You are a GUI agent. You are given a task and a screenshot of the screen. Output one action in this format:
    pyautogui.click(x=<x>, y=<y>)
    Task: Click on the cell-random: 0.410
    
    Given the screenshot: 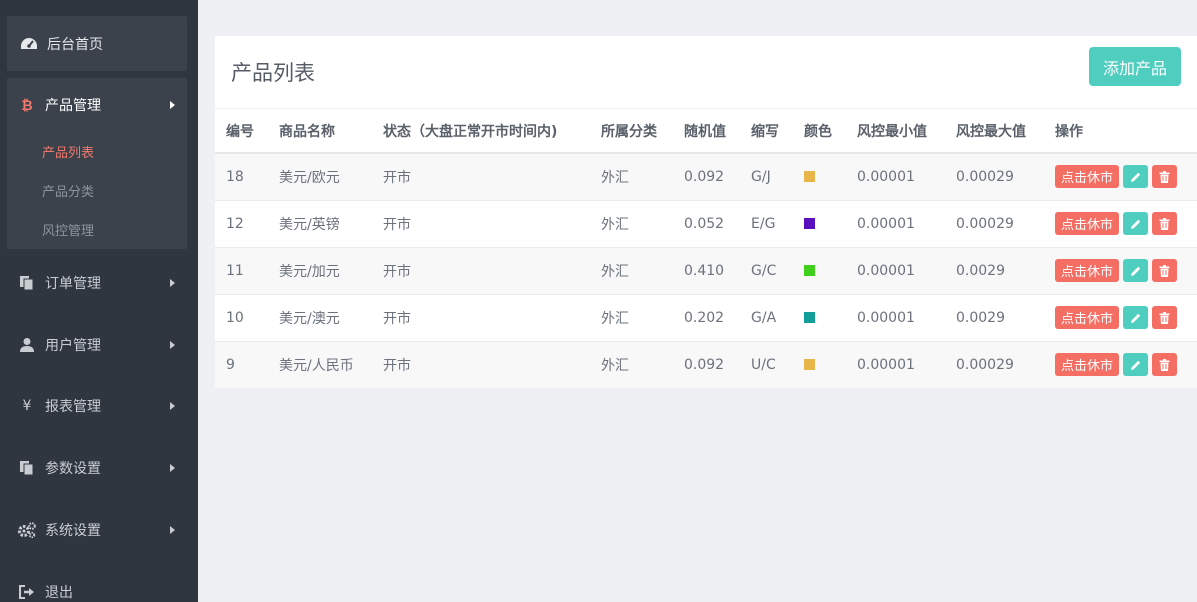 What is the action you would take?
    pyautogui.click(x=706, y=270)
    